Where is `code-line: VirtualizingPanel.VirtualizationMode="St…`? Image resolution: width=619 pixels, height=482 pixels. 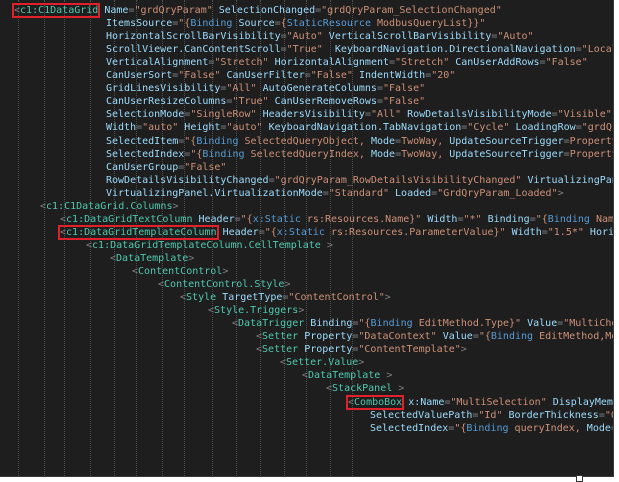
code-line: VirtualizingPanel.VirtualizationMode="St… is located at coordinates (306, 193).